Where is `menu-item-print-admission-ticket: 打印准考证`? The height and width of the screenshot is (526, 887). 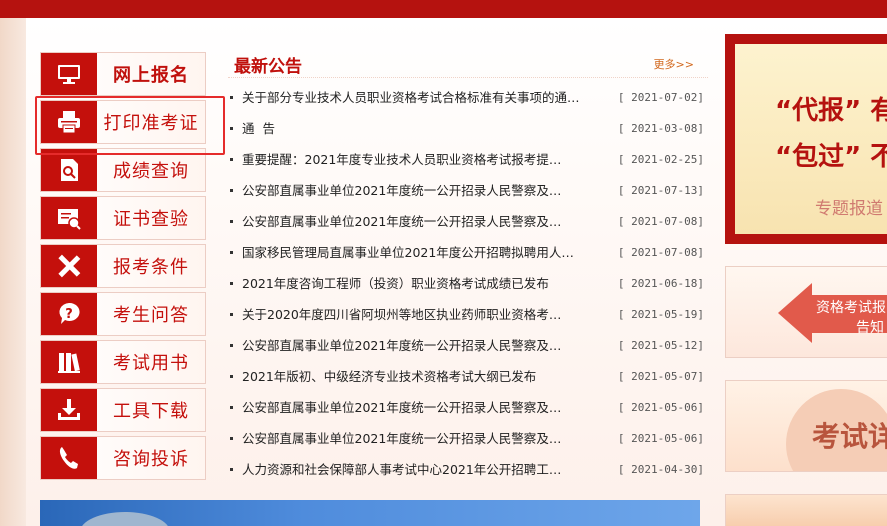 menu-item-print-admission-ticket: 打印准考证 is located at coordinates (123, 122).